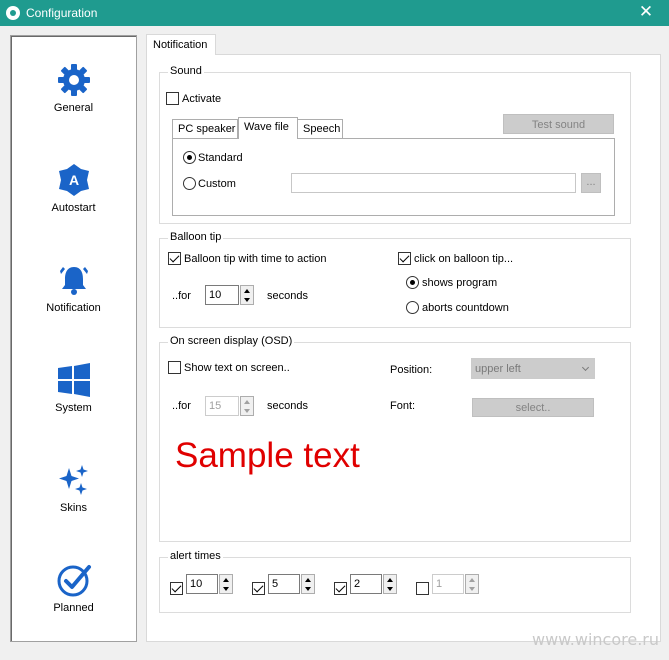 The height and width of the screenshot is (660, 669). I want to click on sidebar-item-label: Planned, so click(73, 608).